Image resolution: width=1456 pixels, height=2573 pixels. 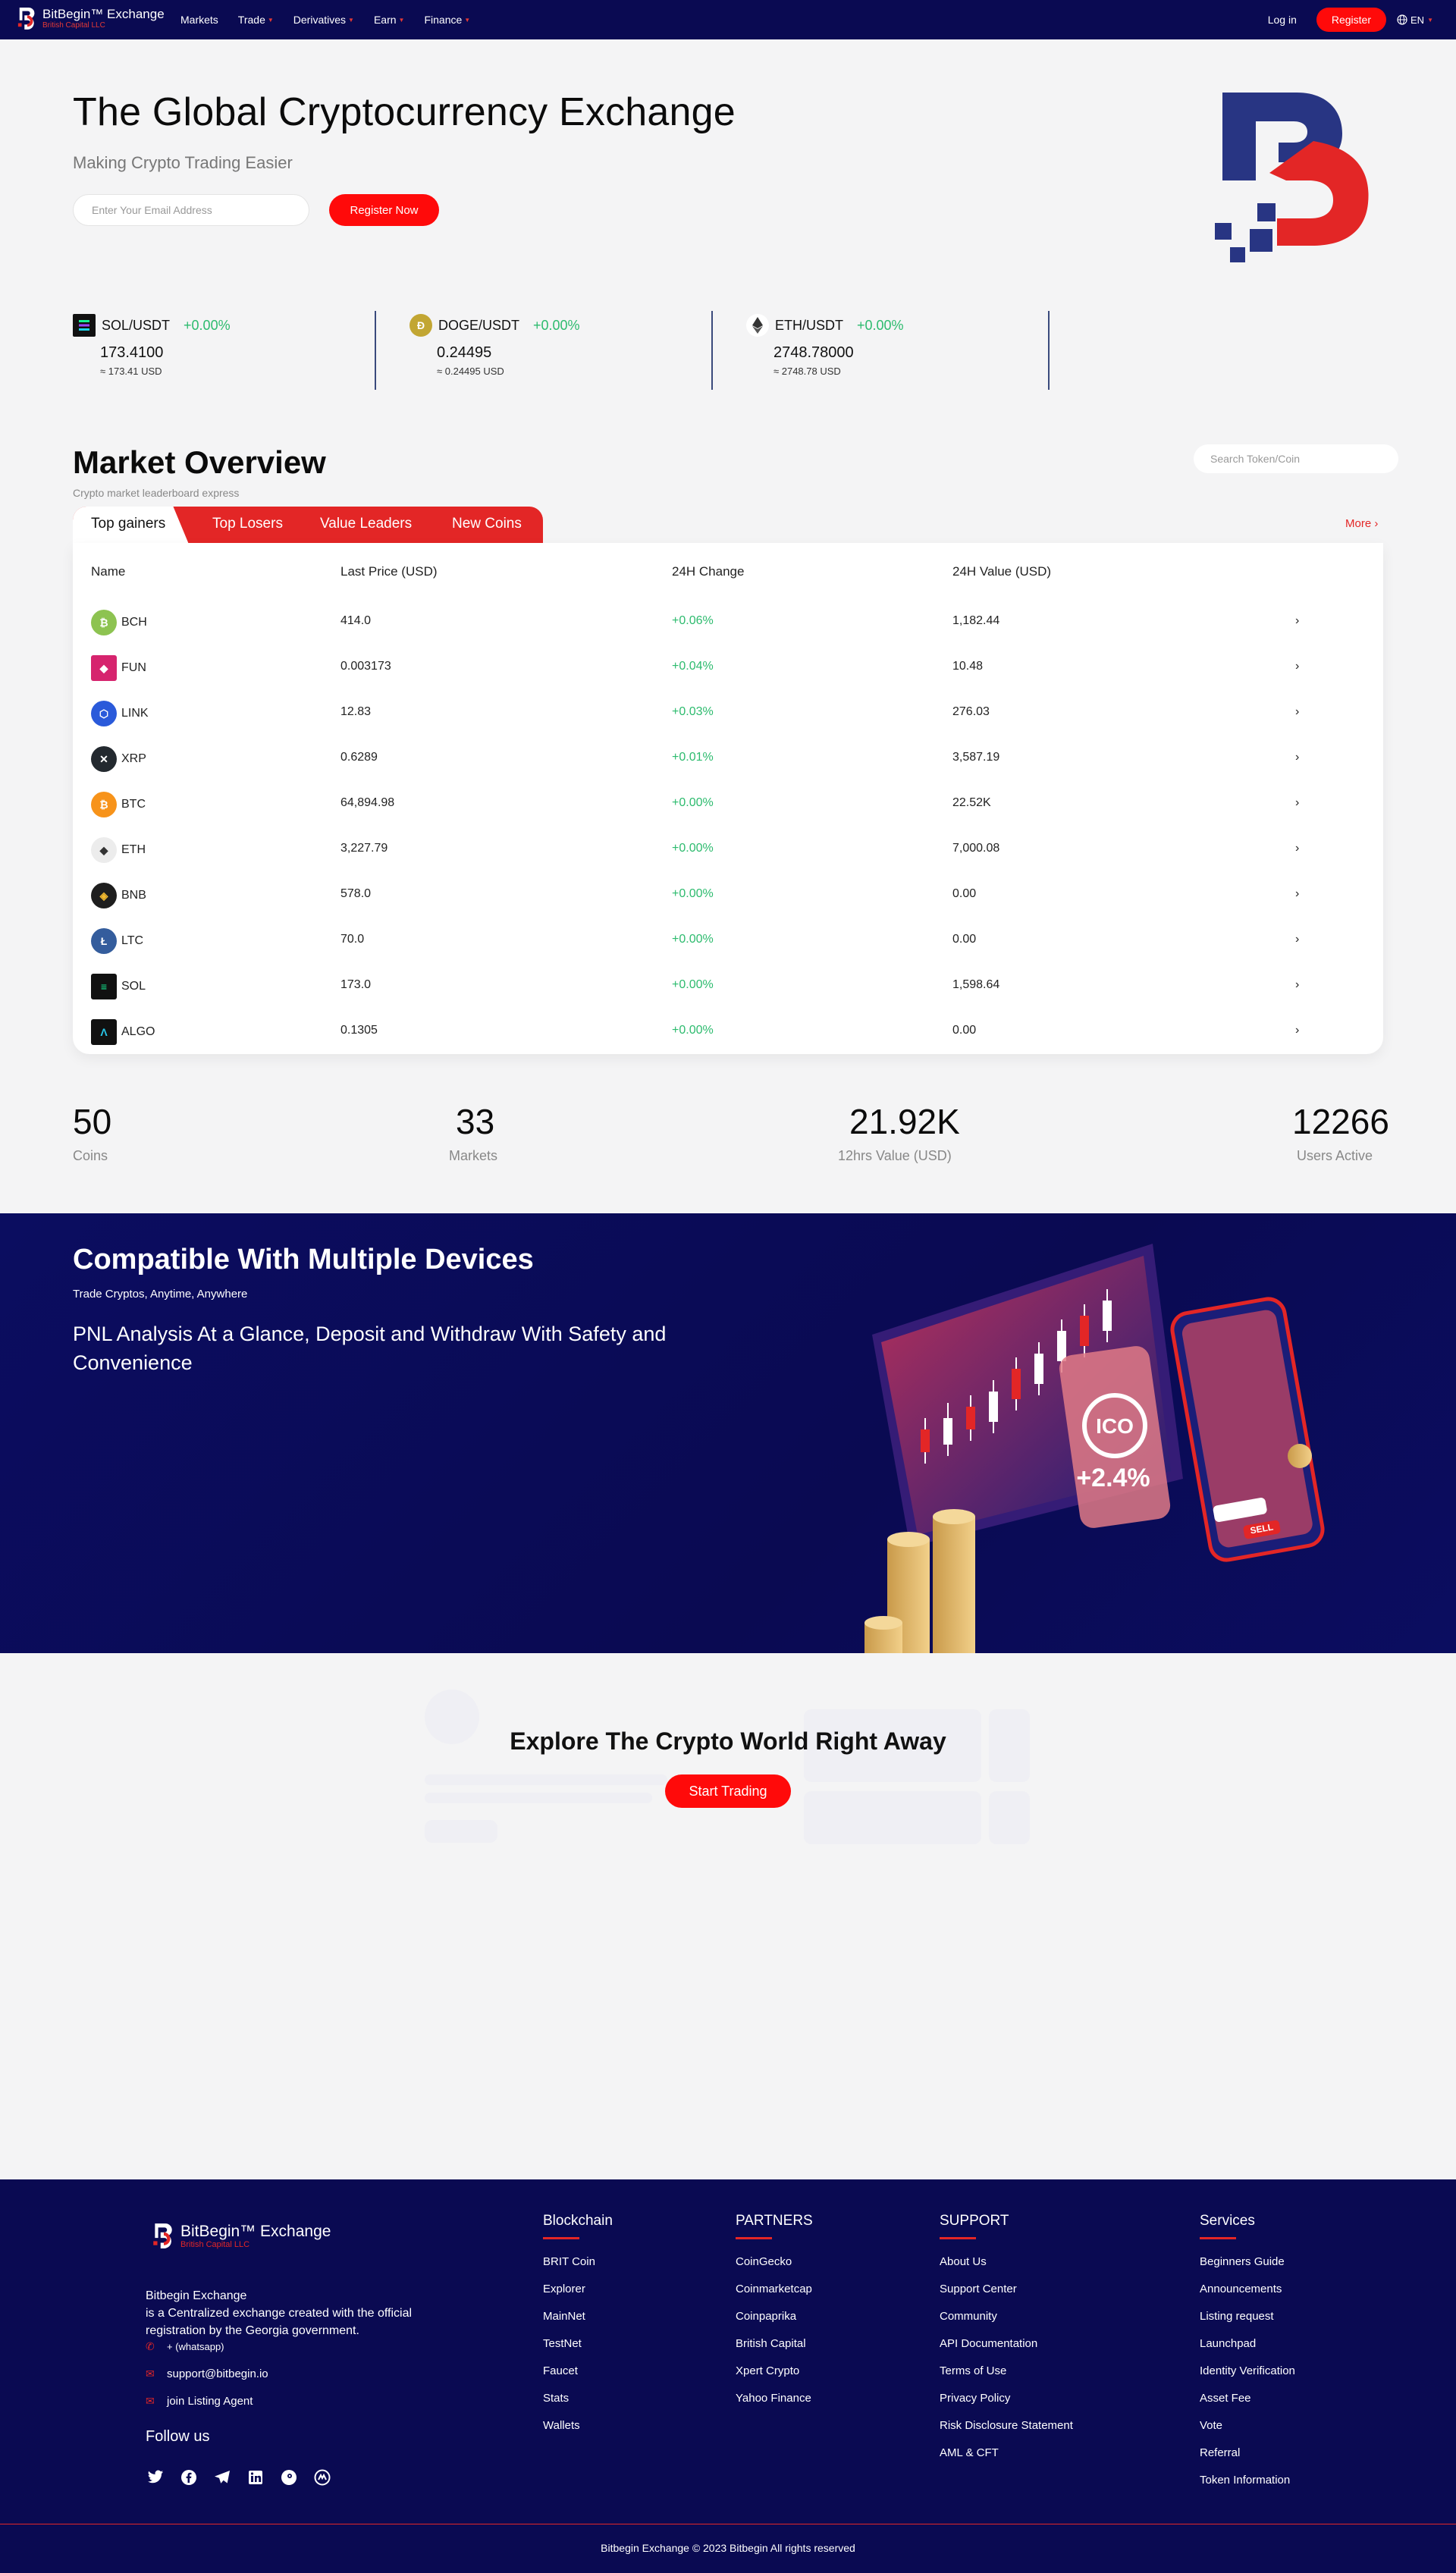 What do you see at coordinates (404, 112) in the screenshot?
I see `hero-title: The Global Cryptocurrency Exchange` at bounding box center [404, 112].